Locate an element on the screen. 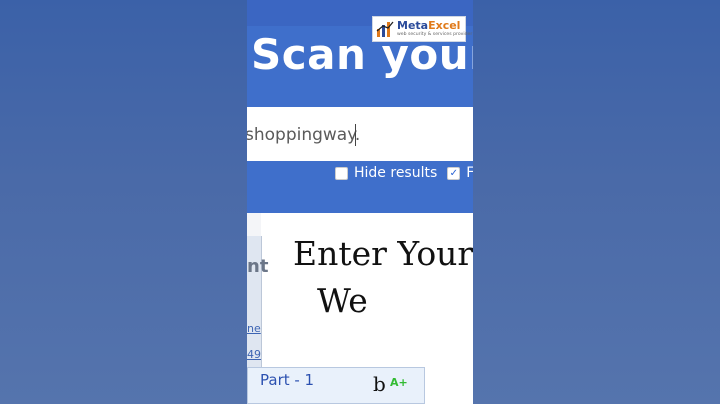  side-heading: nt is located at coordinates (258, 266).